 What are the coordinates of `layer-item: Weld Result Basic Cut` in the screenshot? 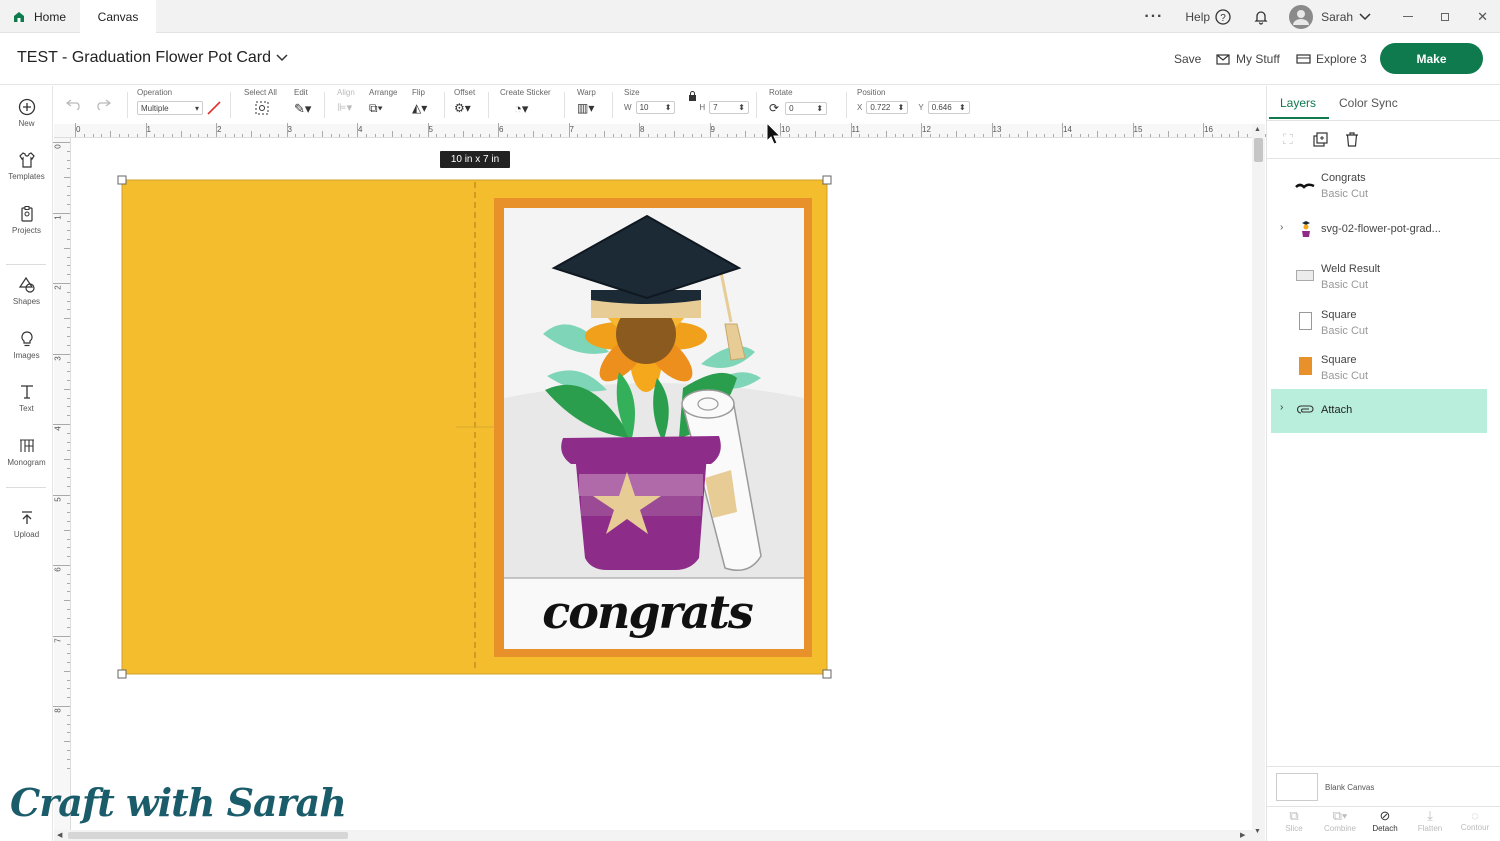 It's located at (1379, 281).